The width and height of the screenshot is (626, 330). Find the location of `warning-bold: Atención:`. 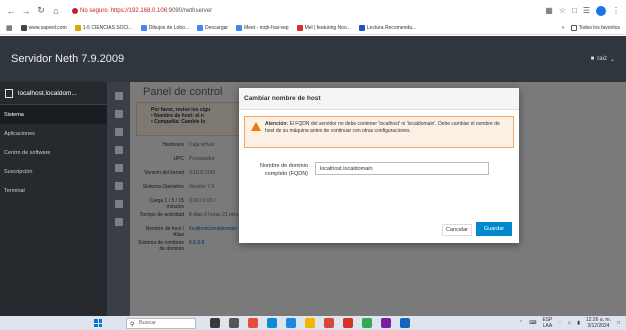

warning-bold: Atención: is located at coordinates (277, 124).